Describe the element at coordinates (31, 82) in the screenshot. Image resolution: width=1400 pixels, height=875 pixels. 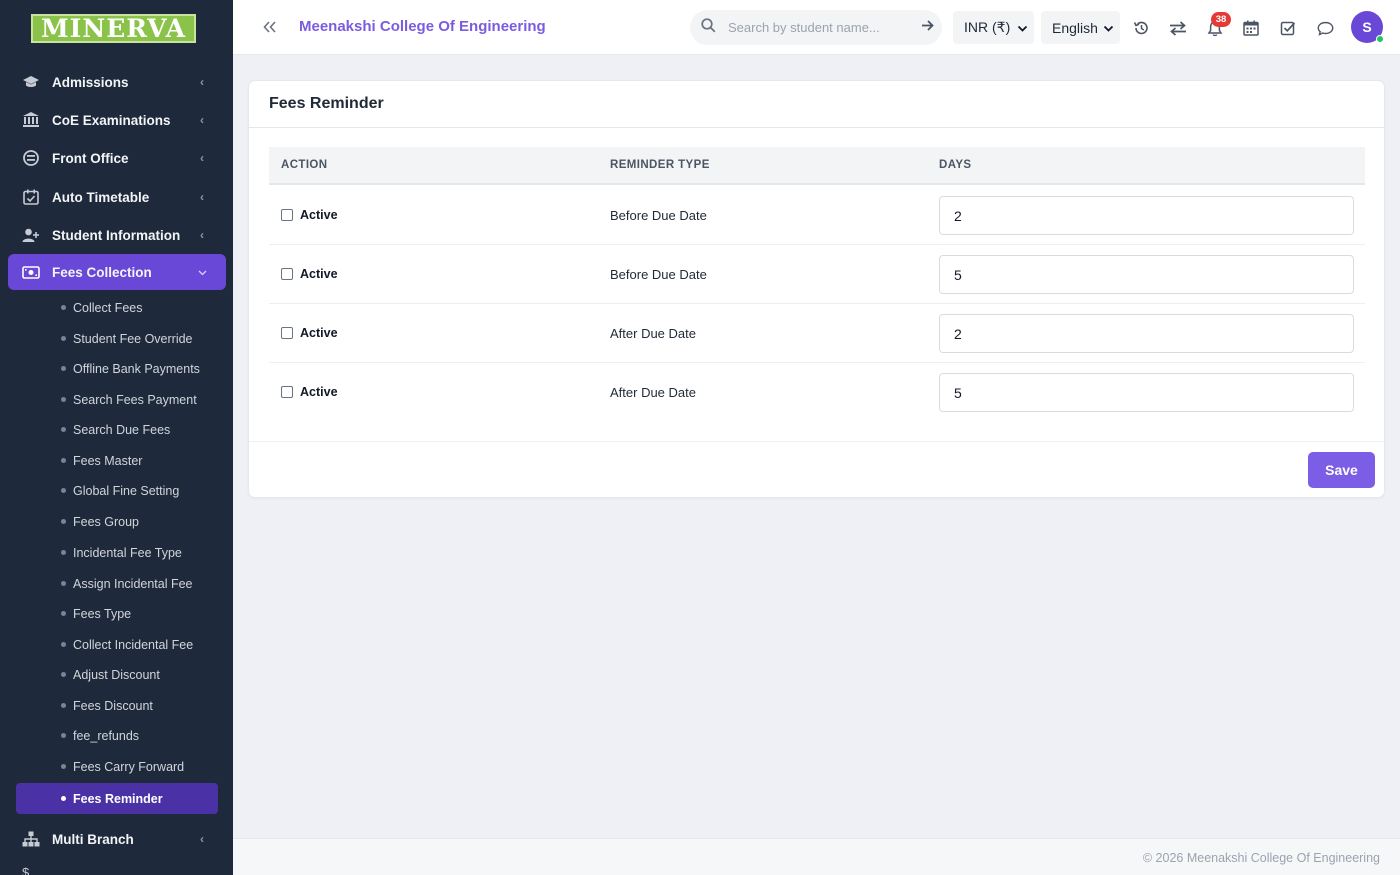
I see `graduation-cap-icon` at that location.